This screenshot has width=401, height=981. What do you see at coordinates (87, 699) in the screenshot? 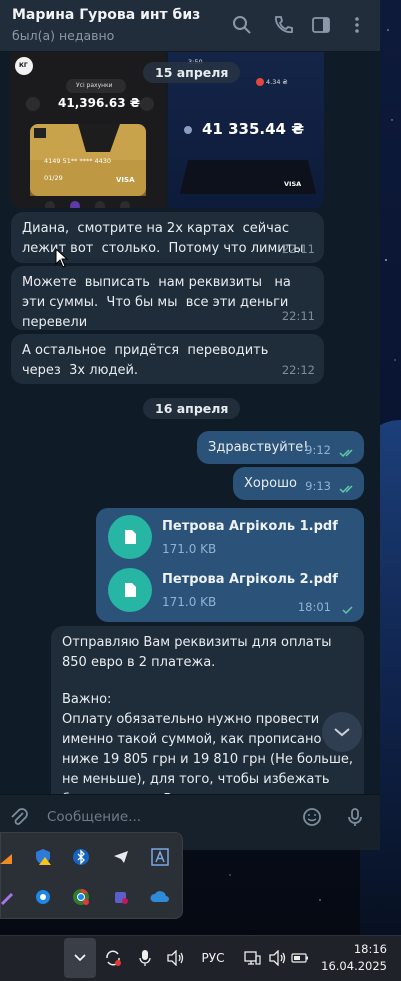
I see `message-text-important: Важно:` at bounding box center [87, 699].